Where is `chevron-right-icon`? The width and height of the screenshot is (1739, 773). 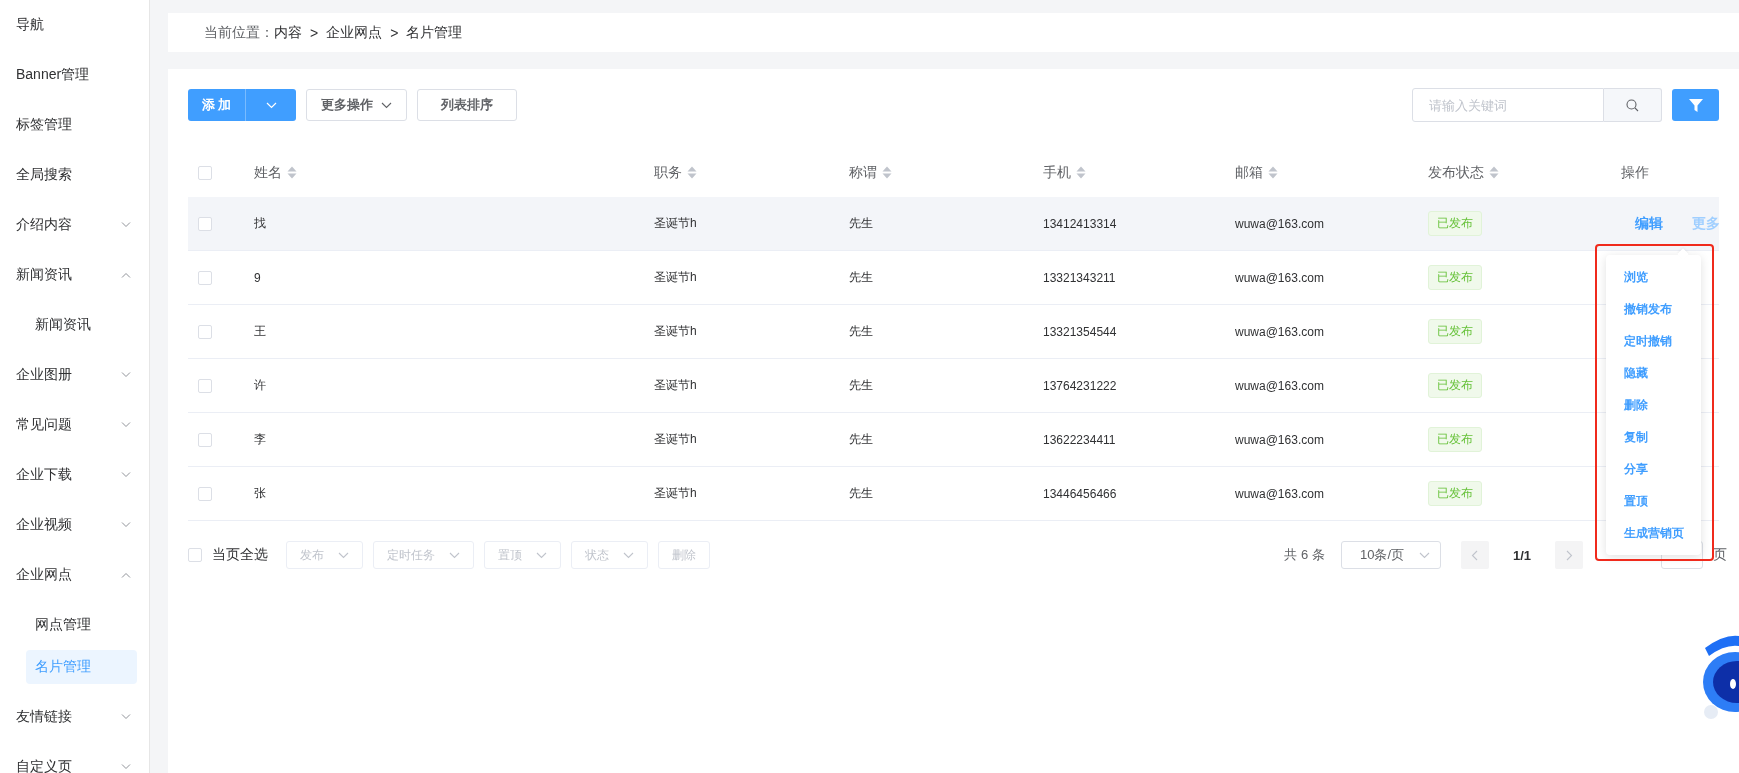 chevron-right-icon is located at coordinates (1569, 555).